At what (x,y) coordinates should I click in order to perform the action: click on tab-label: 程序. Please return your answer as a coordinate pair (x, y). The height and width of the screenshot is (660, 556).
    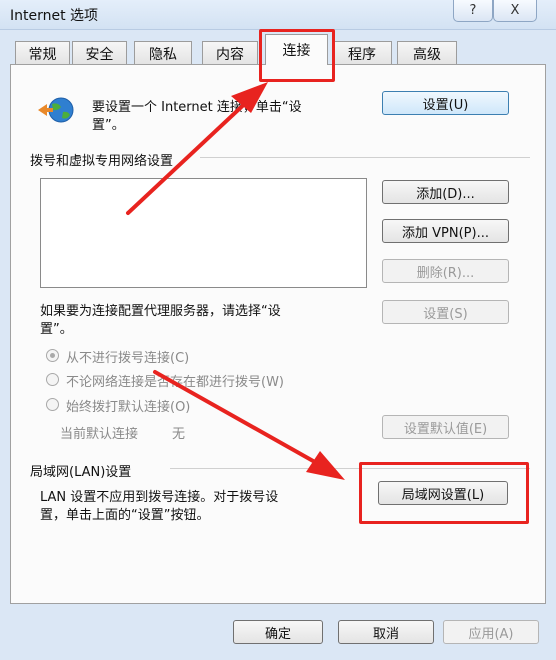
    Looking at the image, I should click on (362, 54).